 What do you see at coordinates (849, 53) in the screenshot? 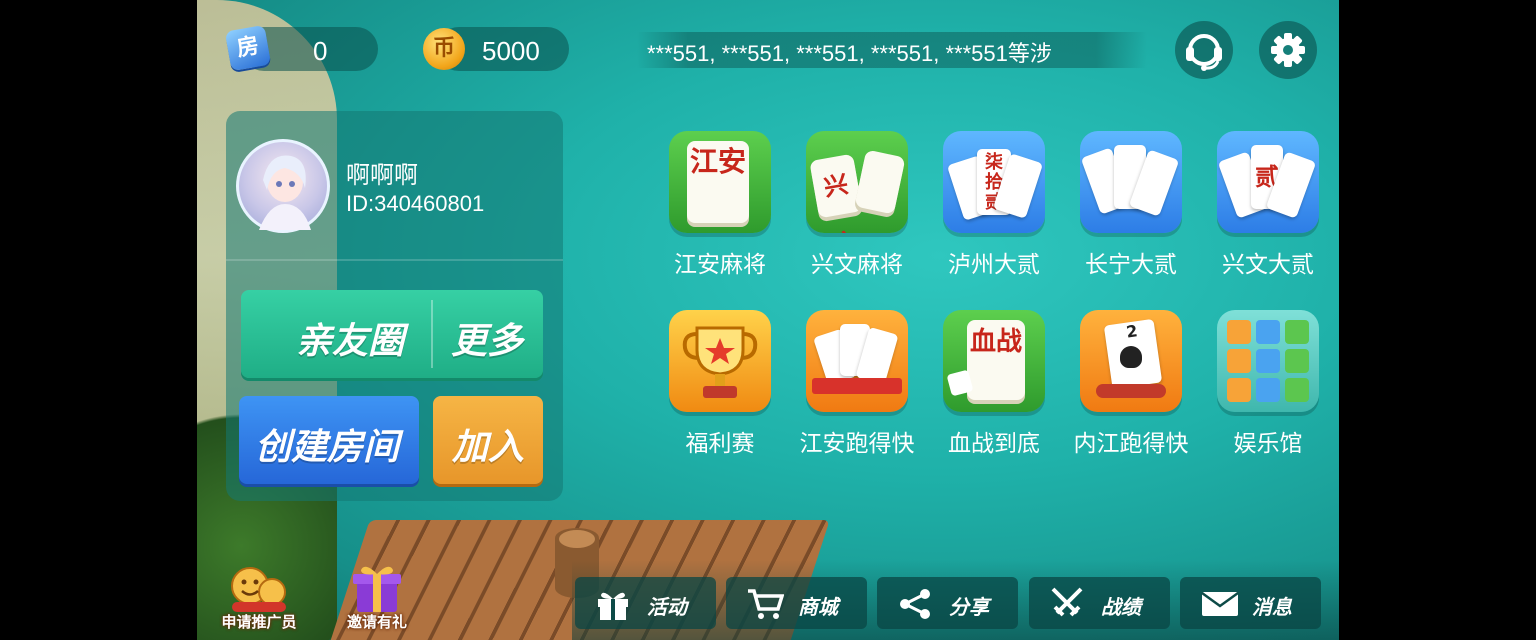
I see `announcement-text: ***551, ***551, ***551, ***551, ***551等涉` at bounding box center [849, 53].